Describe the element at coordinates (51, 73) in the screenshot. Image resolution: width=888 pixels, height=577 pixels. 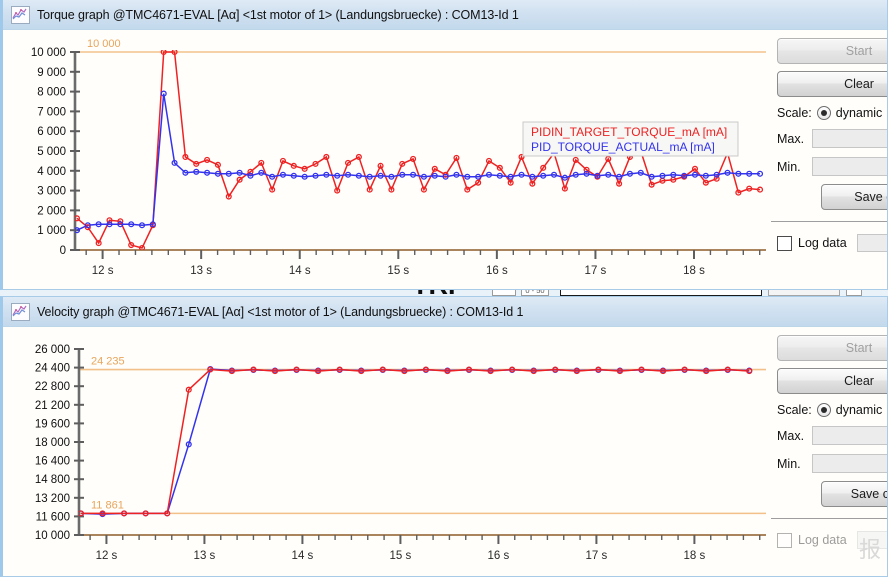
I see `svg-text: 9 000` at that location.